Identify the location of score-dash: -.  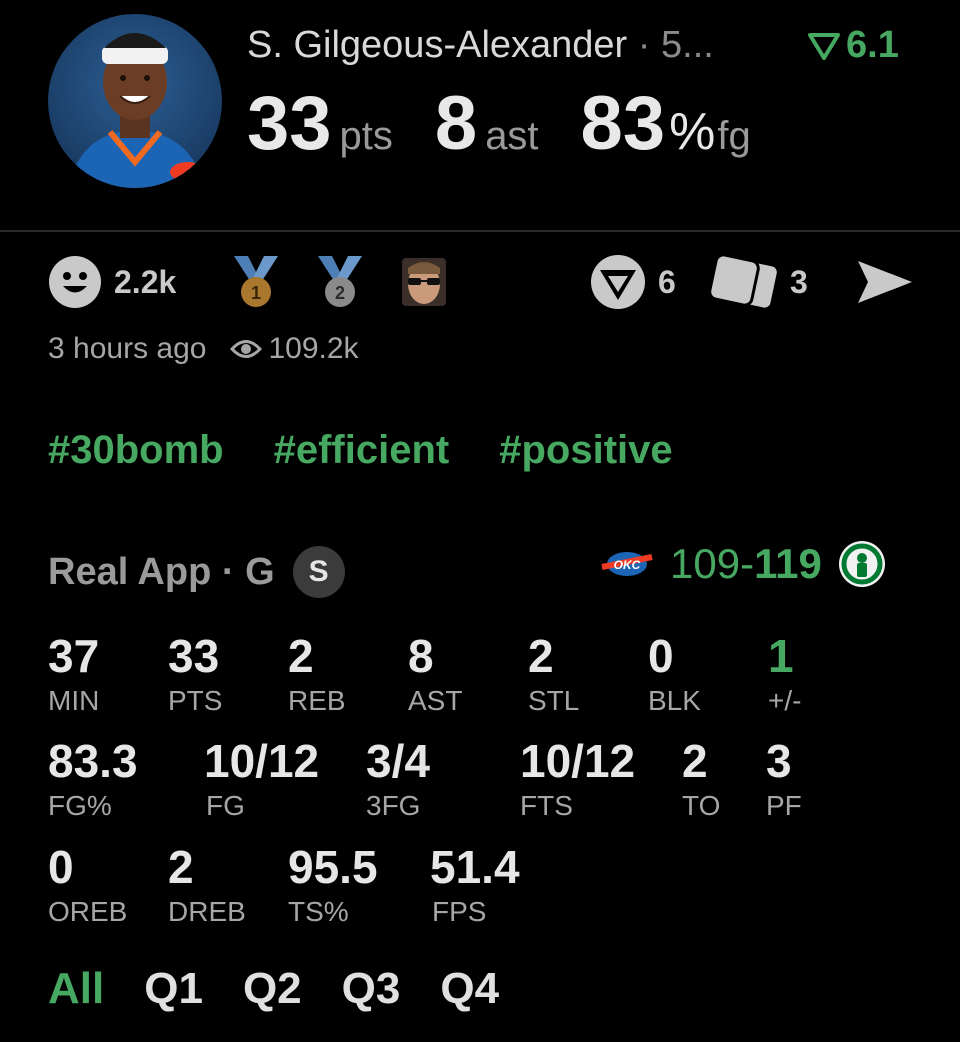
(747, 563).